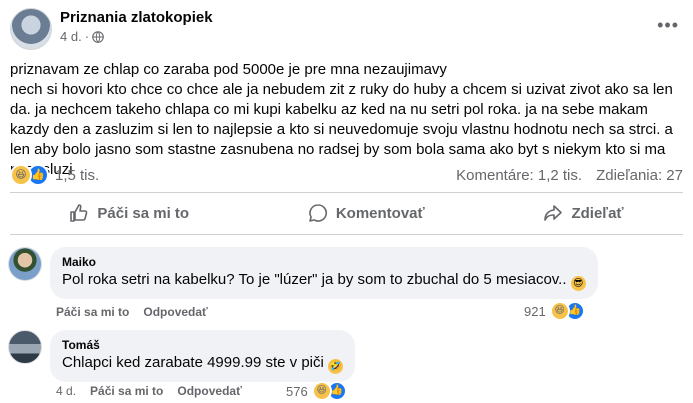 The height and width of the screenshot is (403, 693). What do you see at coordinates (535, 311) in the screenshot?
I see `comment-reaction-count: 921` at bounding box center [535, 311].